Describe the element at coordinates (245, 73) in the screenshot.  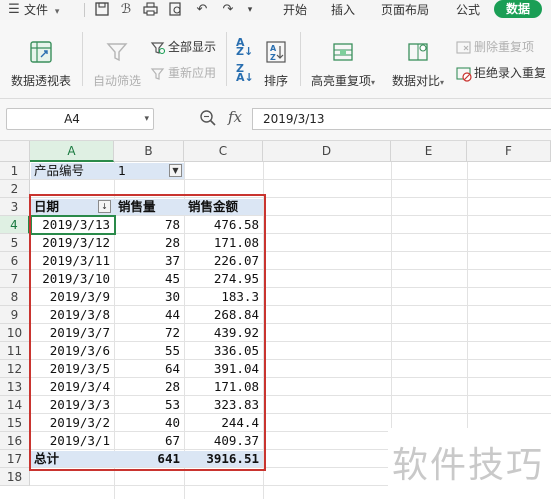
I see `sort-descending-icon: Z A↓` at that location.